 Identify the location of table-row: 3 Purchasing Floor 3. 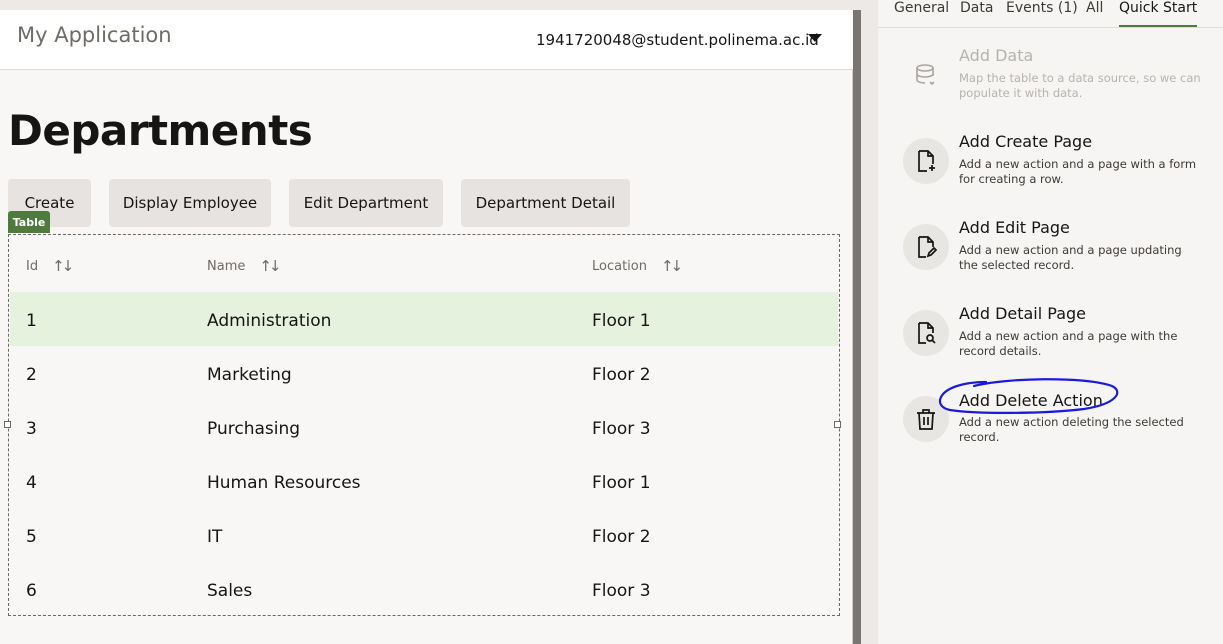
(424, 427).